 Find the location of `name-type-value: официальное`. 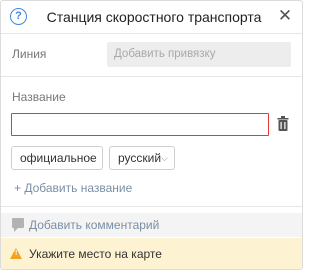

name-type-value: официальное is located at coordinates (58, 158).